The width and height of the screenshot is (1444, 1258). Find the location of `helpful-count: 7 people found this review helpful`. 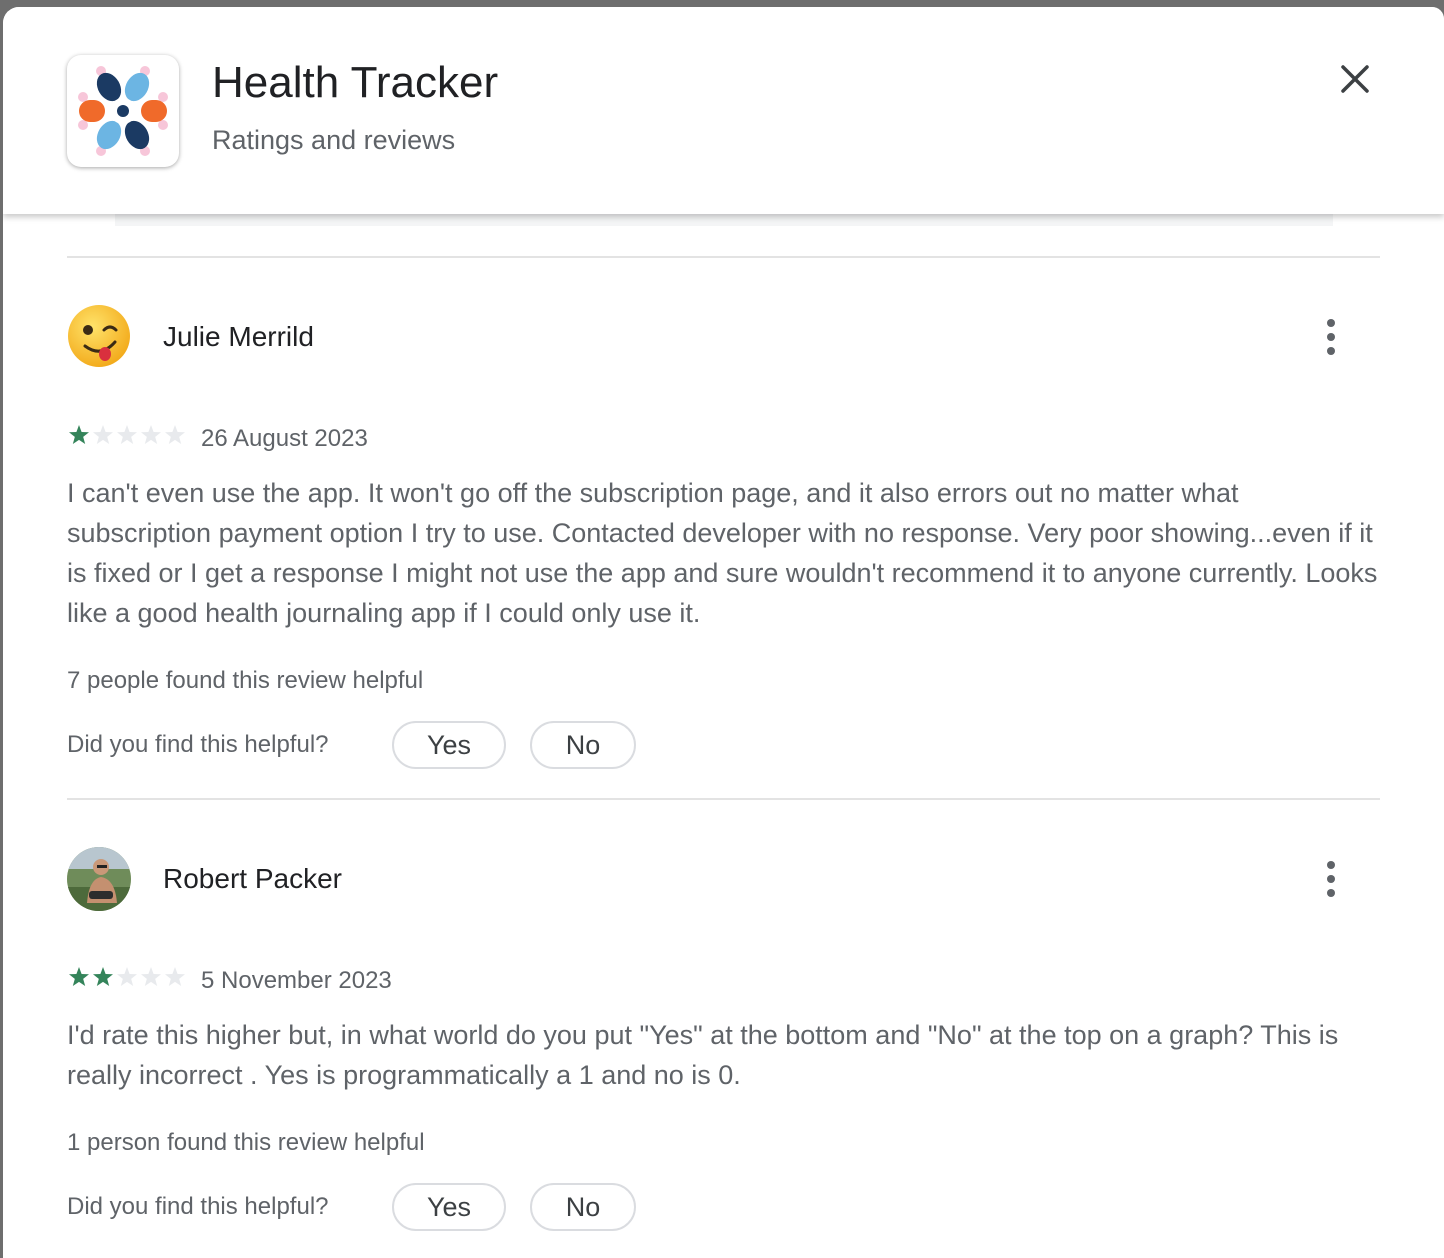

helpful-count: 7 people found this review helpful is located at coordinates (245, 680).